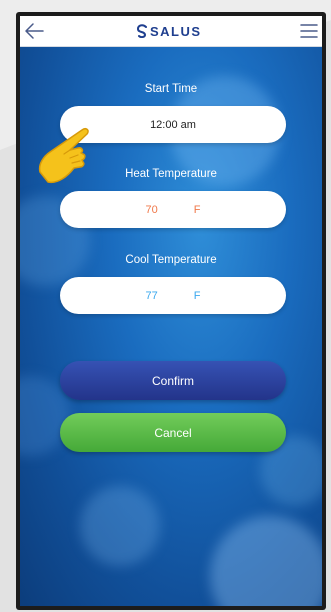  Describe the element at coordinates (173, 432) in the screenshot. I see `cancel-button: Cancel` at that location.